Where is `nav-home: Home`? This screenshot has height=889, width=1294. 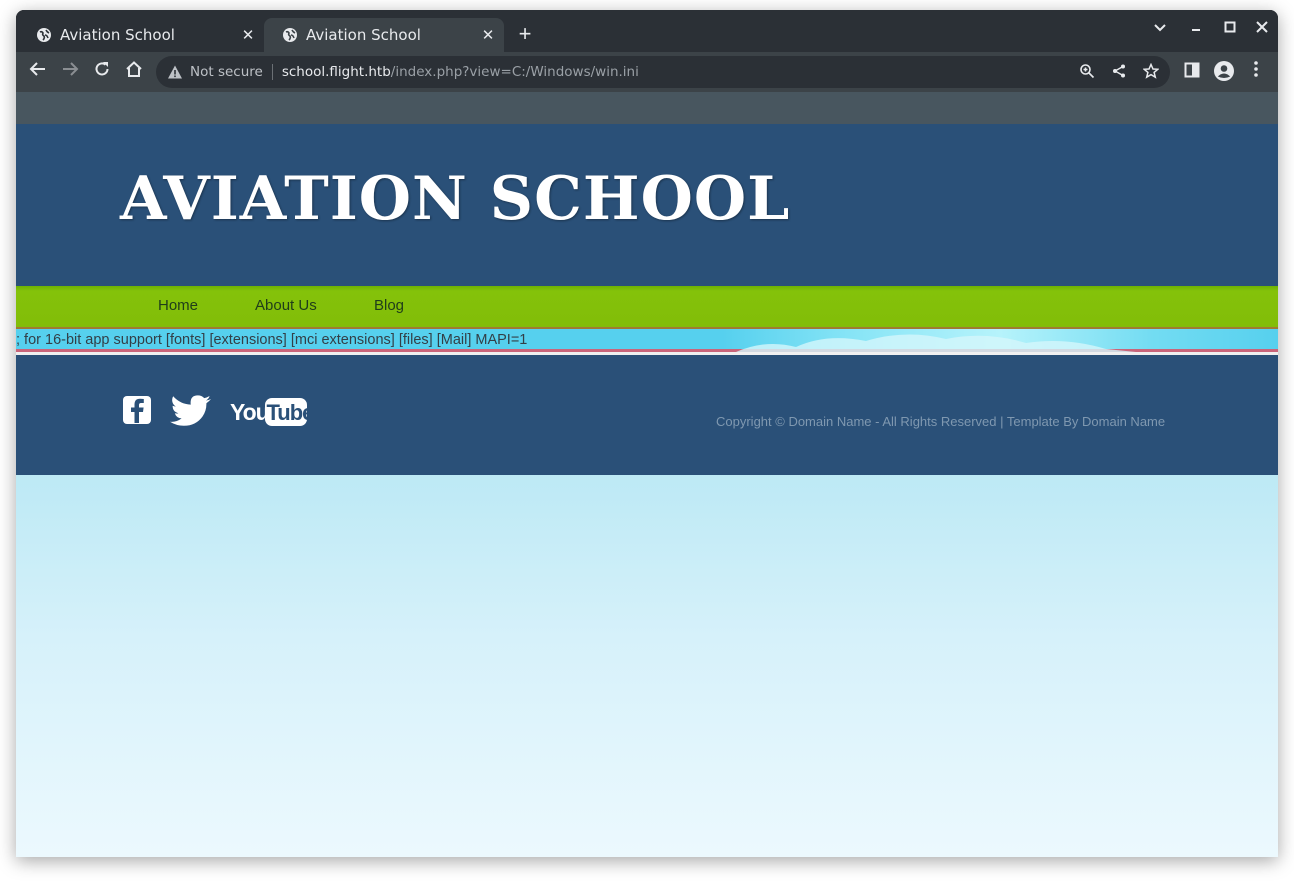 nav-home: Home is located at coordinates (178, 305).